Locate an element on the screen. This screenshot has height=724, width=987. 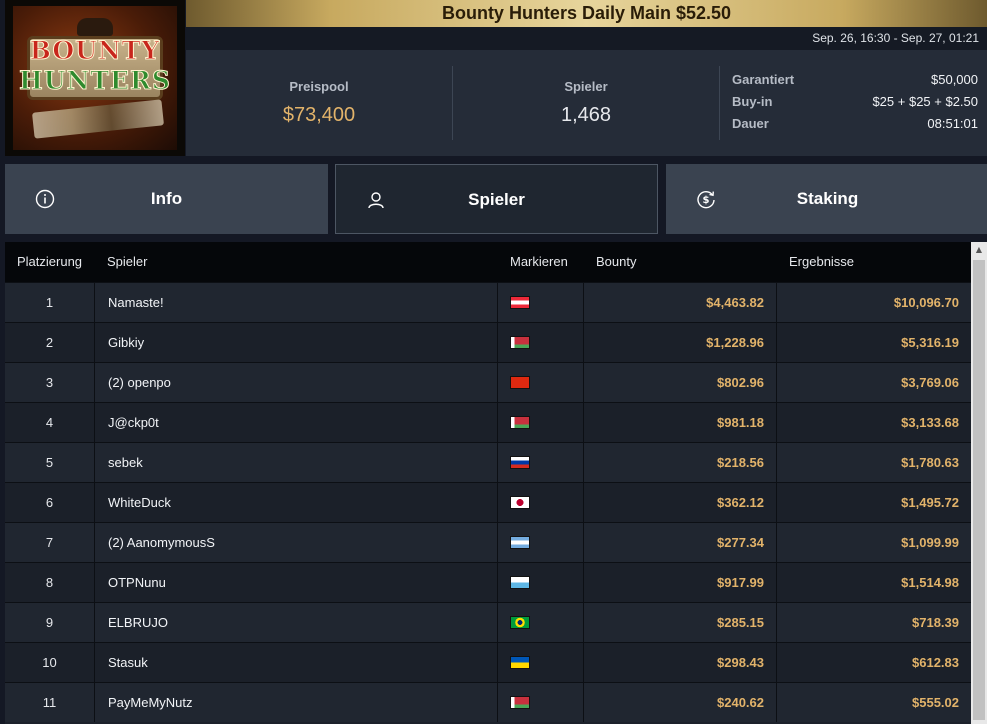
rank-cell: 9 is located at coordinates (50, 622).